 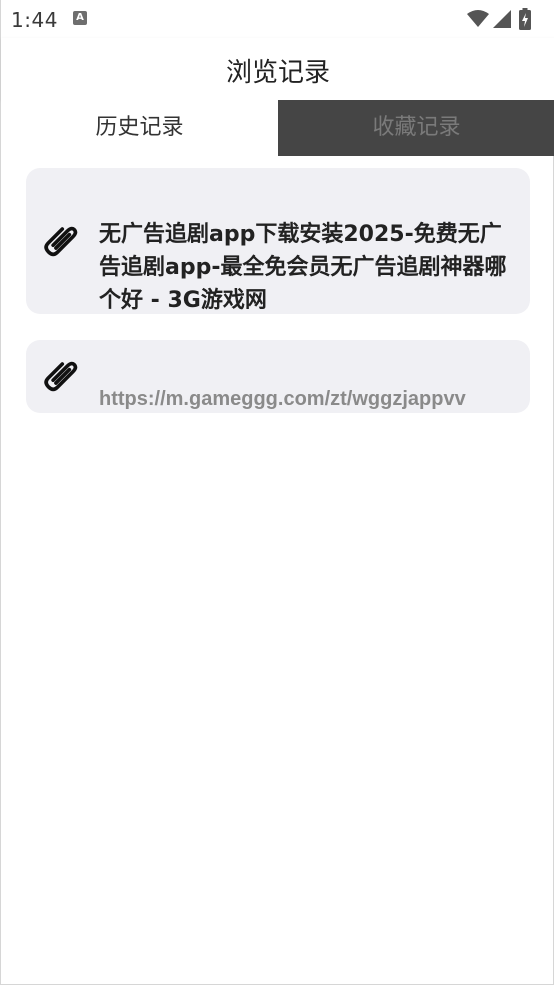 I want to click on battery-charging-icon, so click(x=525, y=19).